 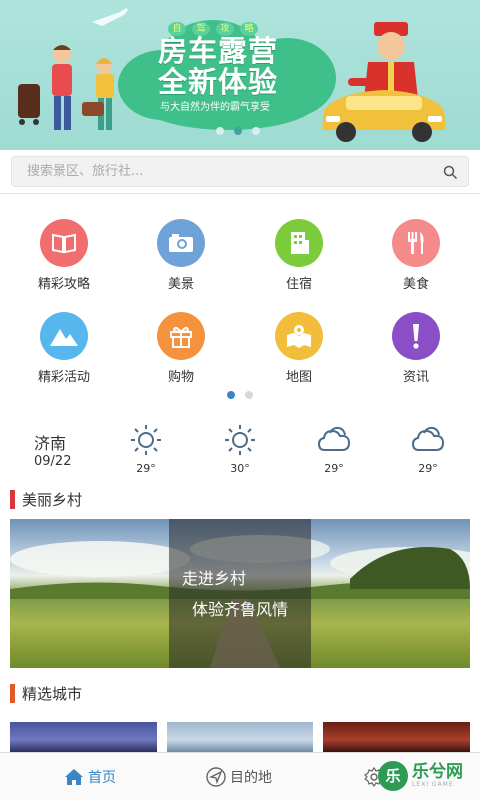 I want to click on tab-destination: 目的地, so click(x=239, y=776).